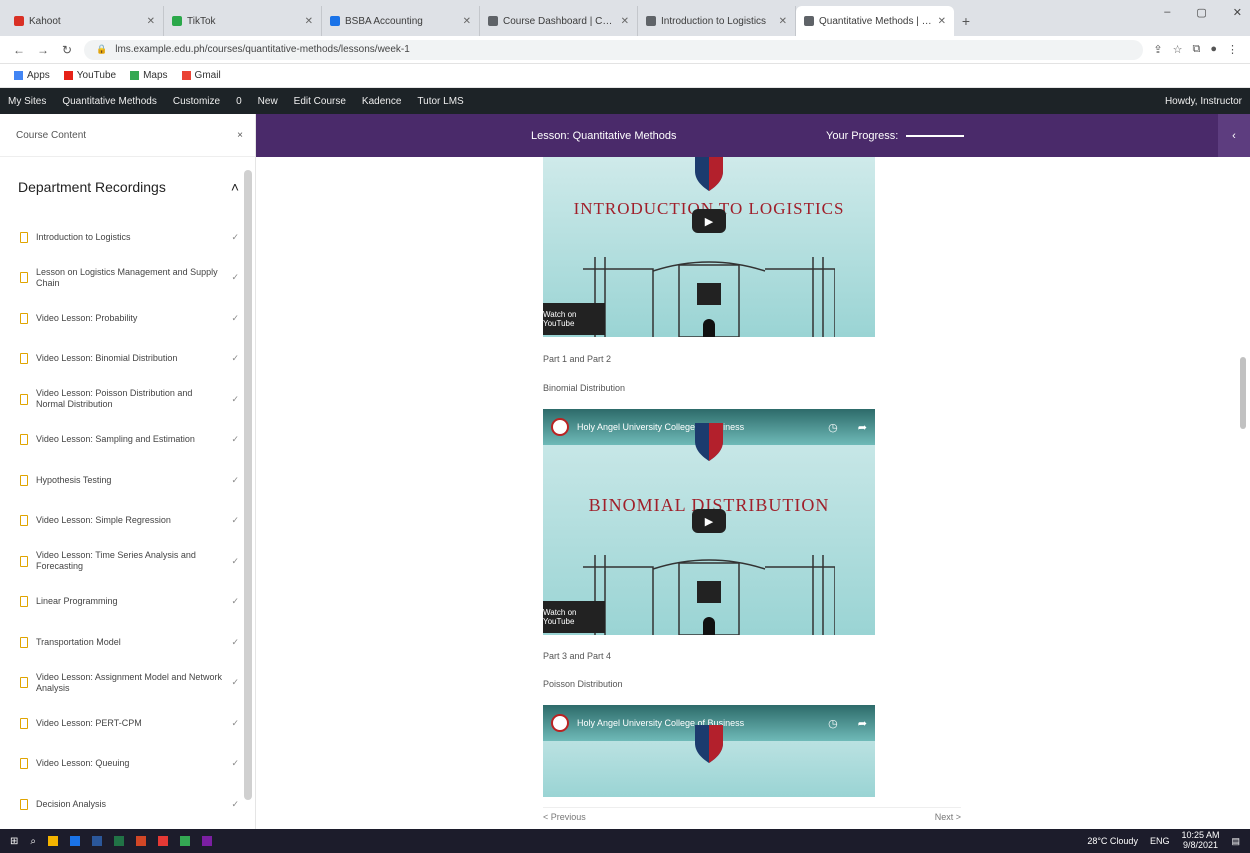  Describe the element at coordinates (97, 841) in the screenshot. I see `word-icon` at that location.